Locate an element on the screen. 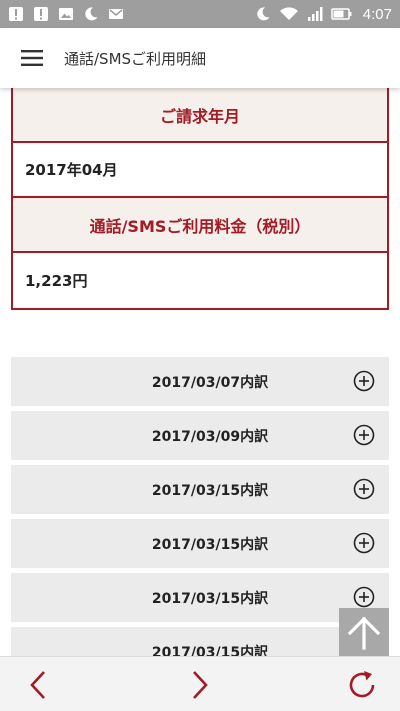 This screenshot has height=711, width=400. breakdown-item: 2017/03/07内訳 is located at coordinates (200, 381).